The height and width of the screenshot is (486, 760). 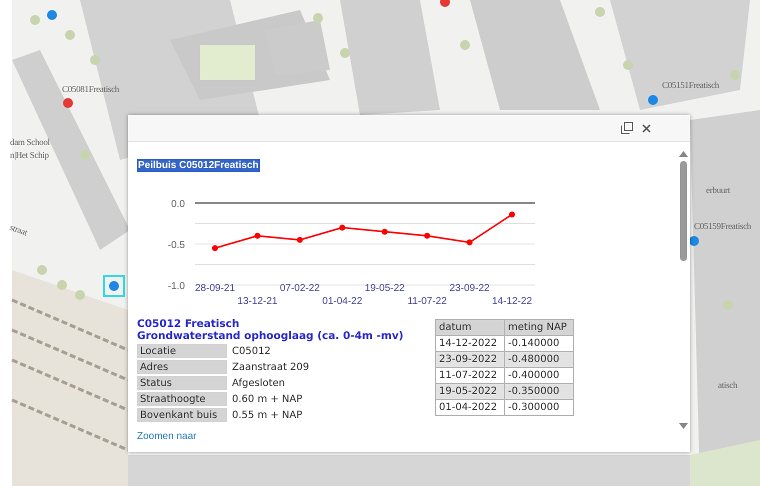 I want to click on scroll-down-icon, so click(x=683, y=426).